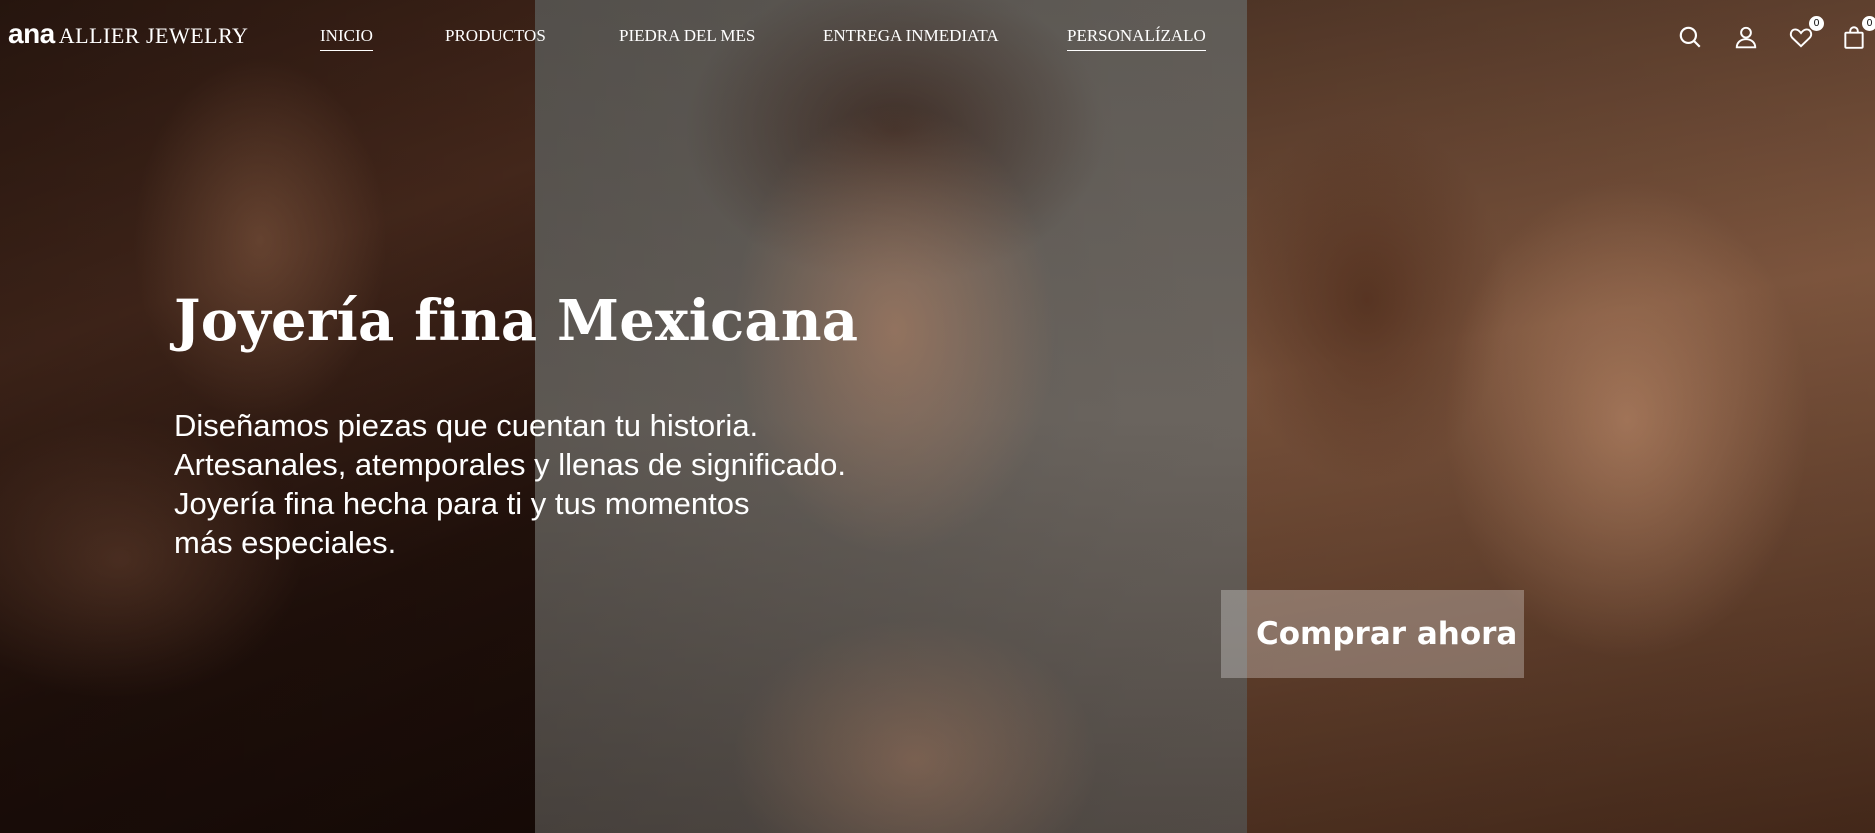 The height and width of the screenshot is (833, 1875). Describe the element at coordinates (911, 38) in the screenshot. I see `nav-item-entrega-inmediata: ENTREGA INMEDIATA` at that location.